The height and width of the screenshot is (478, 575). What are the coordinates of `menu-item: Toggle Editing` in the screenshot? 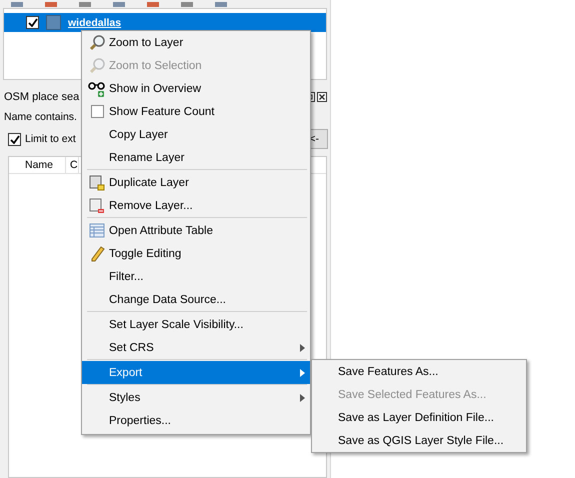 It's located at (196, 253).